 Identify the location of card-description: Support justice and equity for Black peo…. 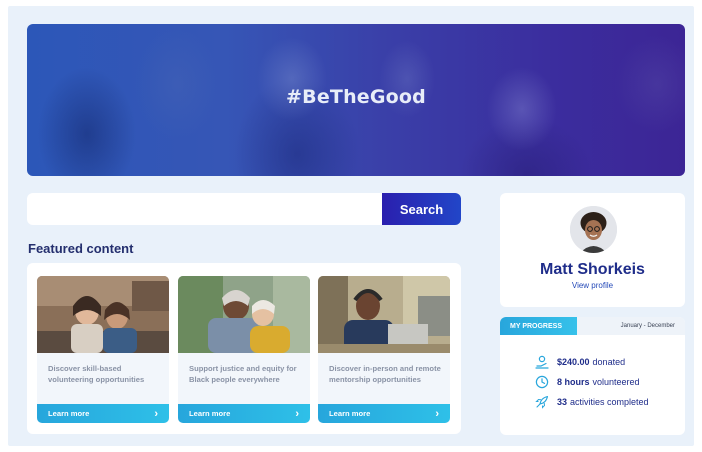
(243, 374).